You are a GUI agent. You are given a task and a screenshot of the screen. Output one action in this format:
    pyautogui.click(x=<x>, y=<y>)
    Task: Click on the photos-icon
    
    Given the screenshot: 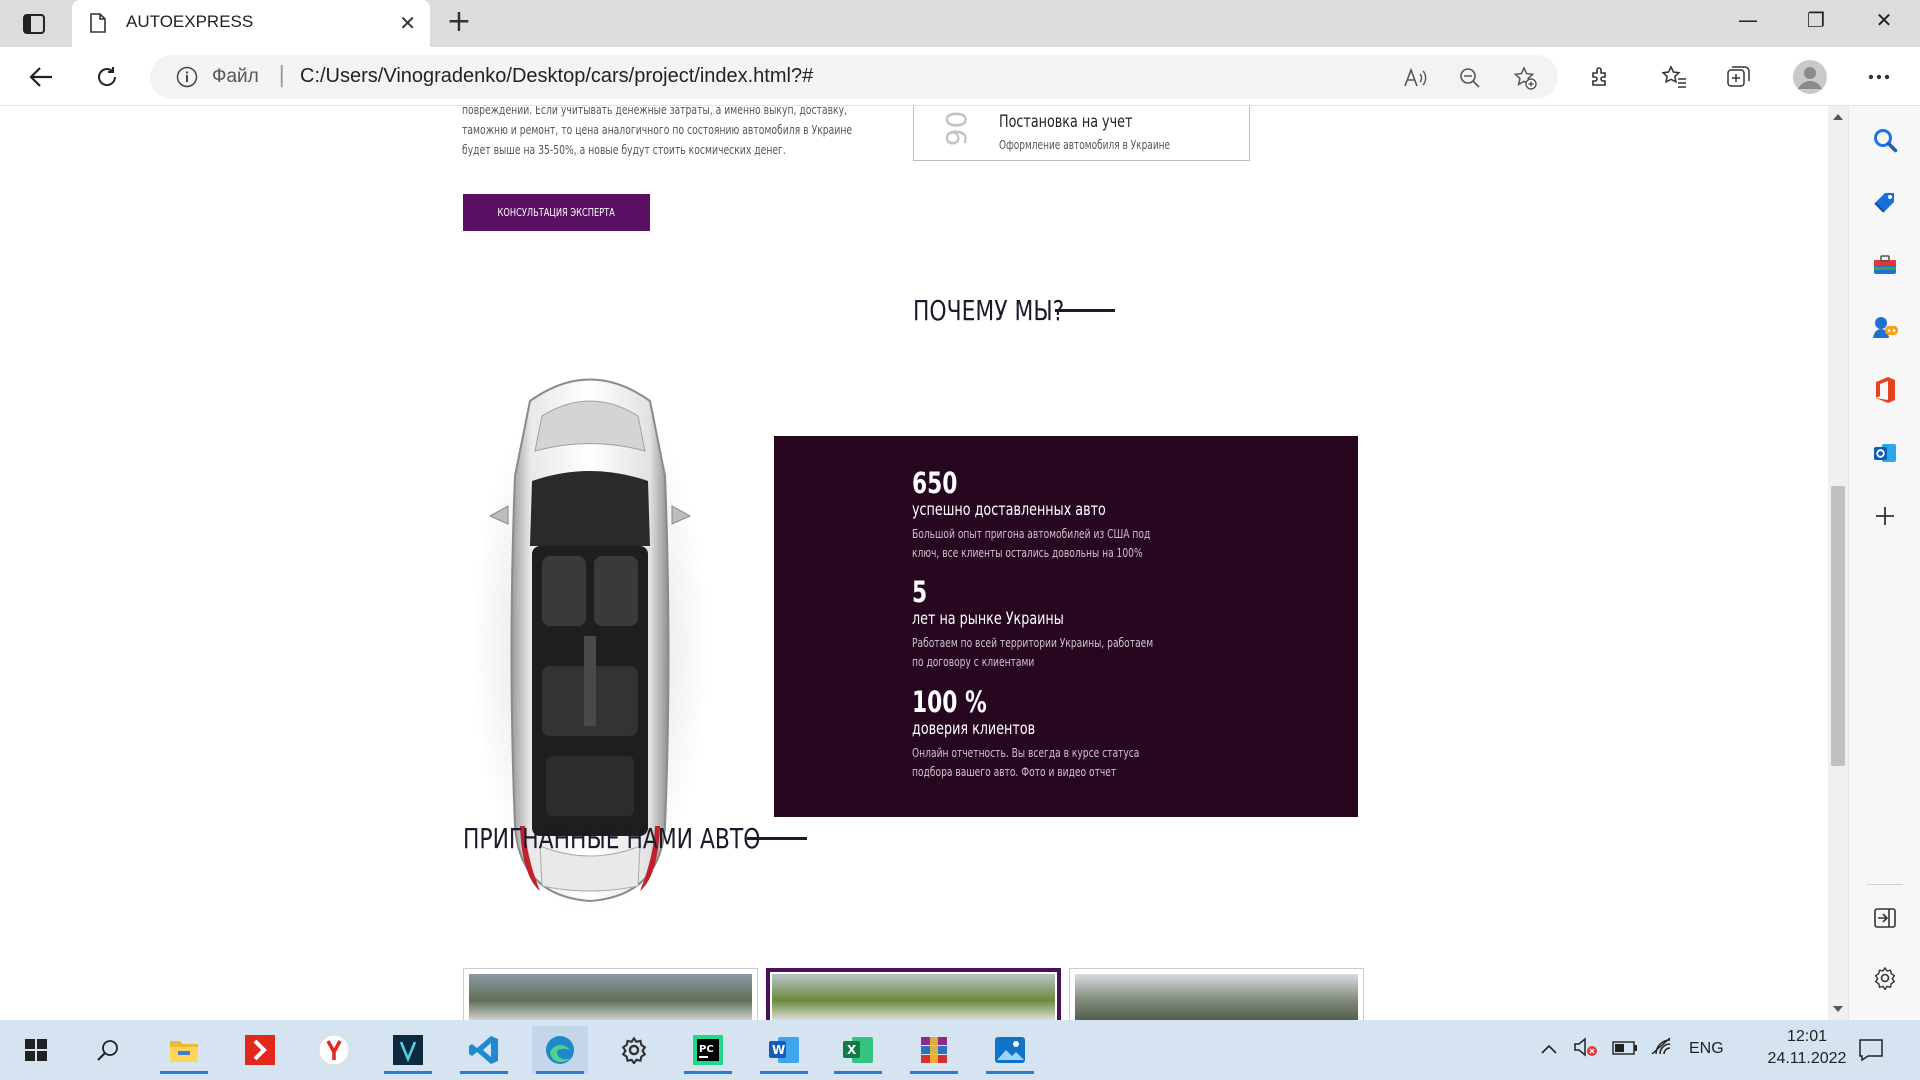 What is the action you would take?
    pyautogui.click(x=1010, y=1050)
    